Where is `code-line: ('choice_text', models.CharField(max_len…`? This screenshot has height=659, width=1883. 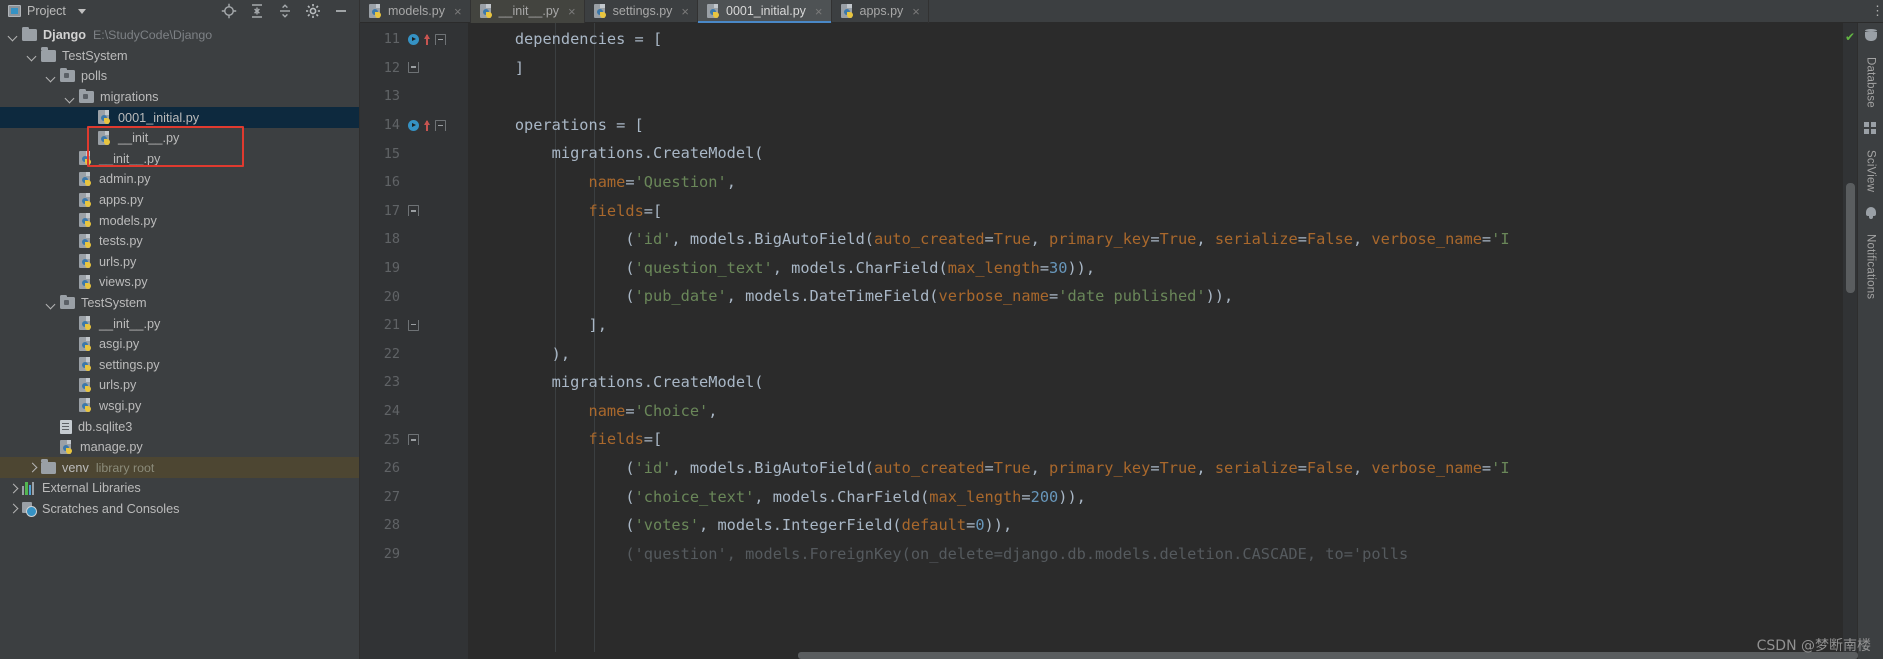 code-line: ('choice_text', models.CharField(max_len… is located at coordinates (1160, 497).